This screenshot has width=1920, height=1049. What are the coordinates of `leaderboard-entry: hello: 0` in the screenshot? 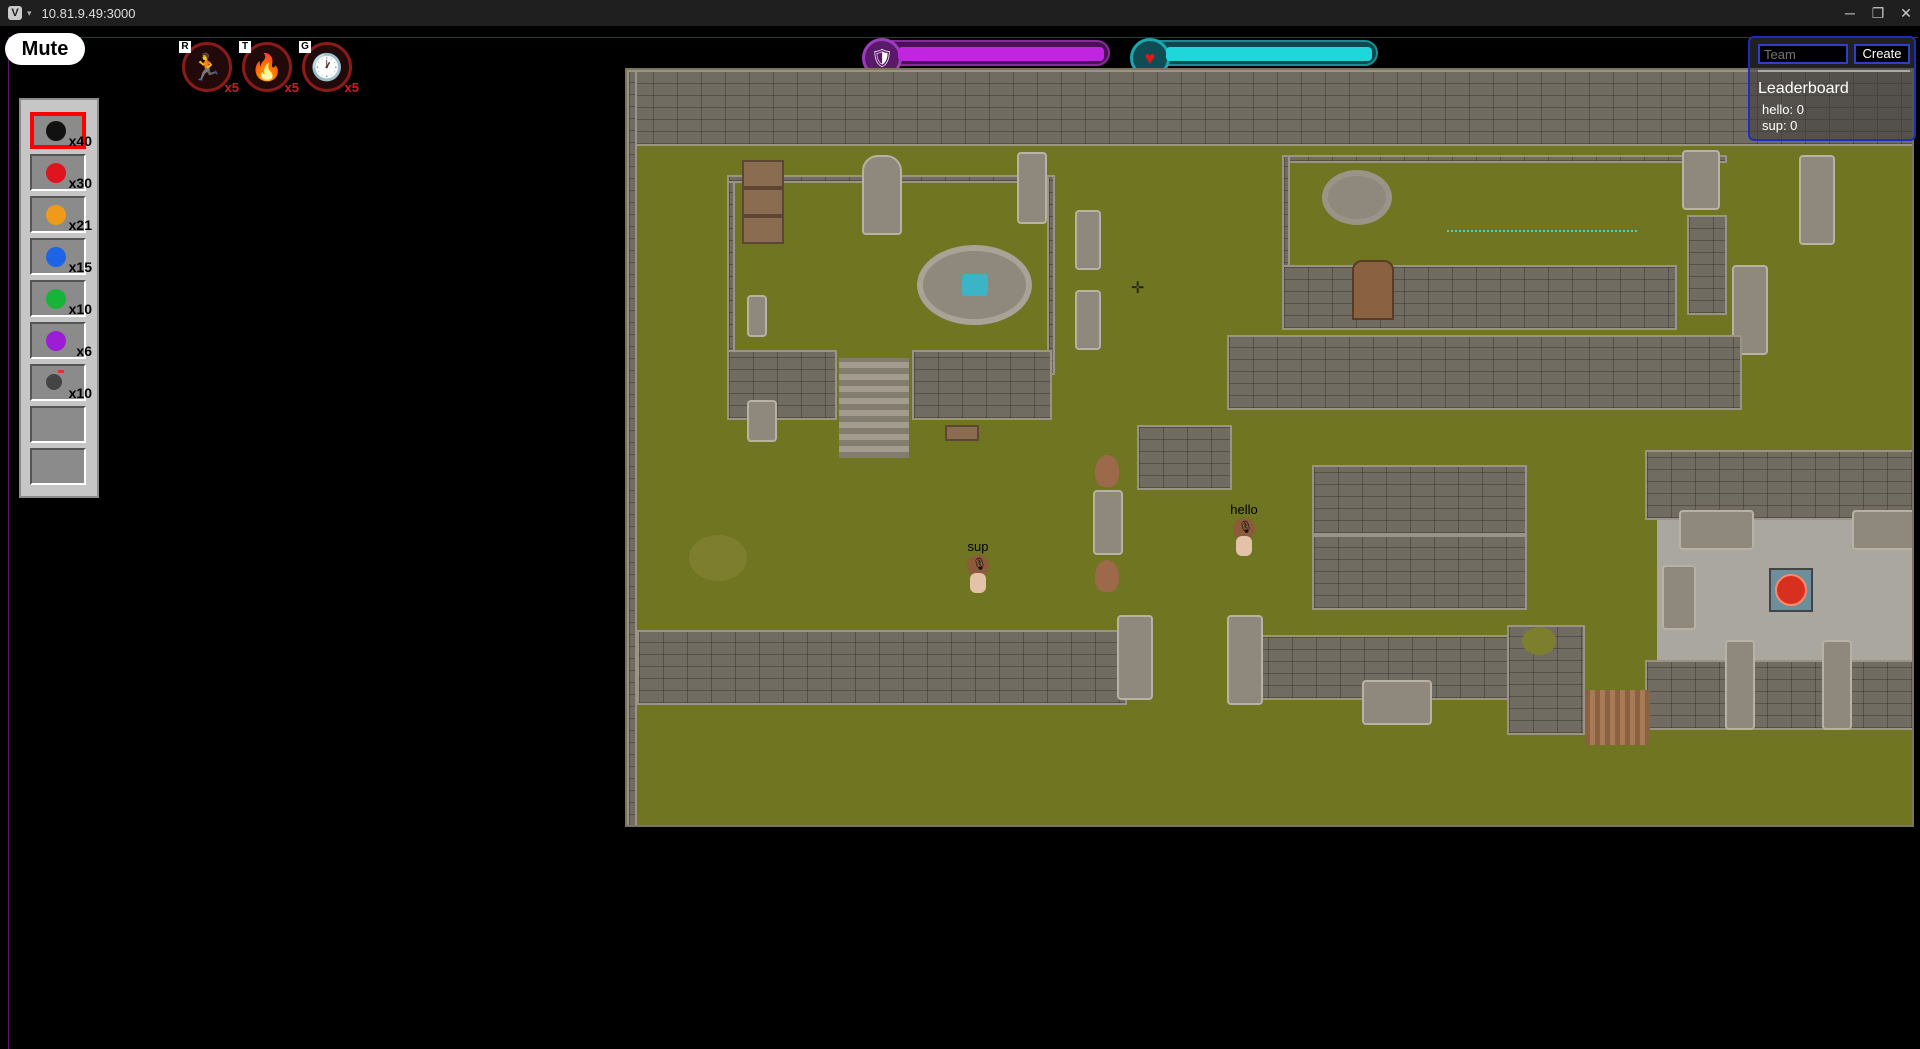 It's located at (1783, 109).